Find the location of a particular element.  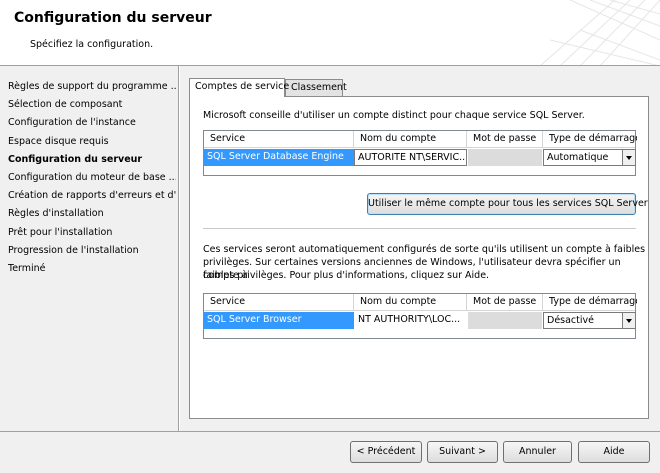

nav-item-server-configuration: Configuration du serveur is located at coordinates (92, 160).